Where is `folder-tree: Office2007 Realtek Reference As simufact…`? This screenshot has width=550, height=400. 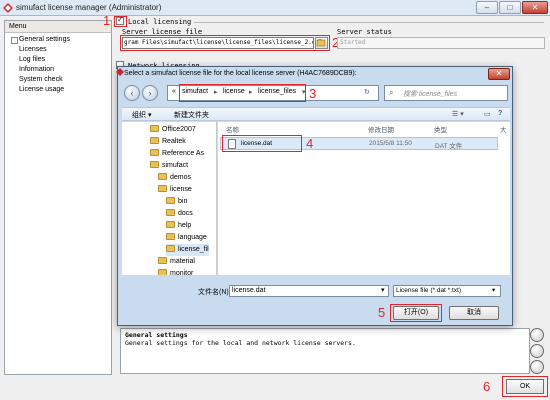
folder-tree: Office2007 Realtek Reference As simufact… is located at coordinates (169, 198).